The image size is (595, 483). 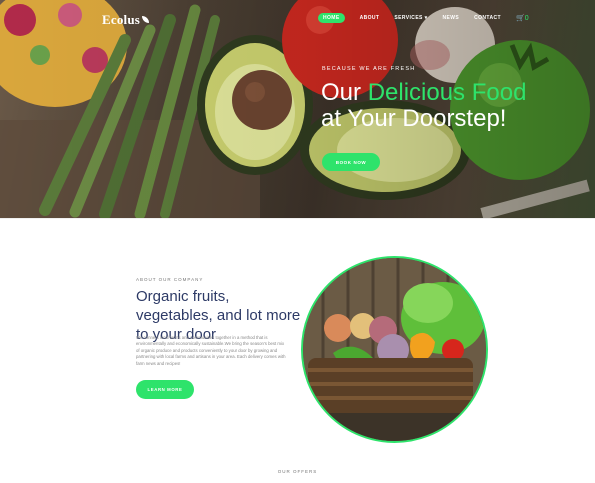 What do you see at coordinates (351, 162) in the screenshot?
I see `book-now-button: BOOK NOW` at bounding box center [351, 162].